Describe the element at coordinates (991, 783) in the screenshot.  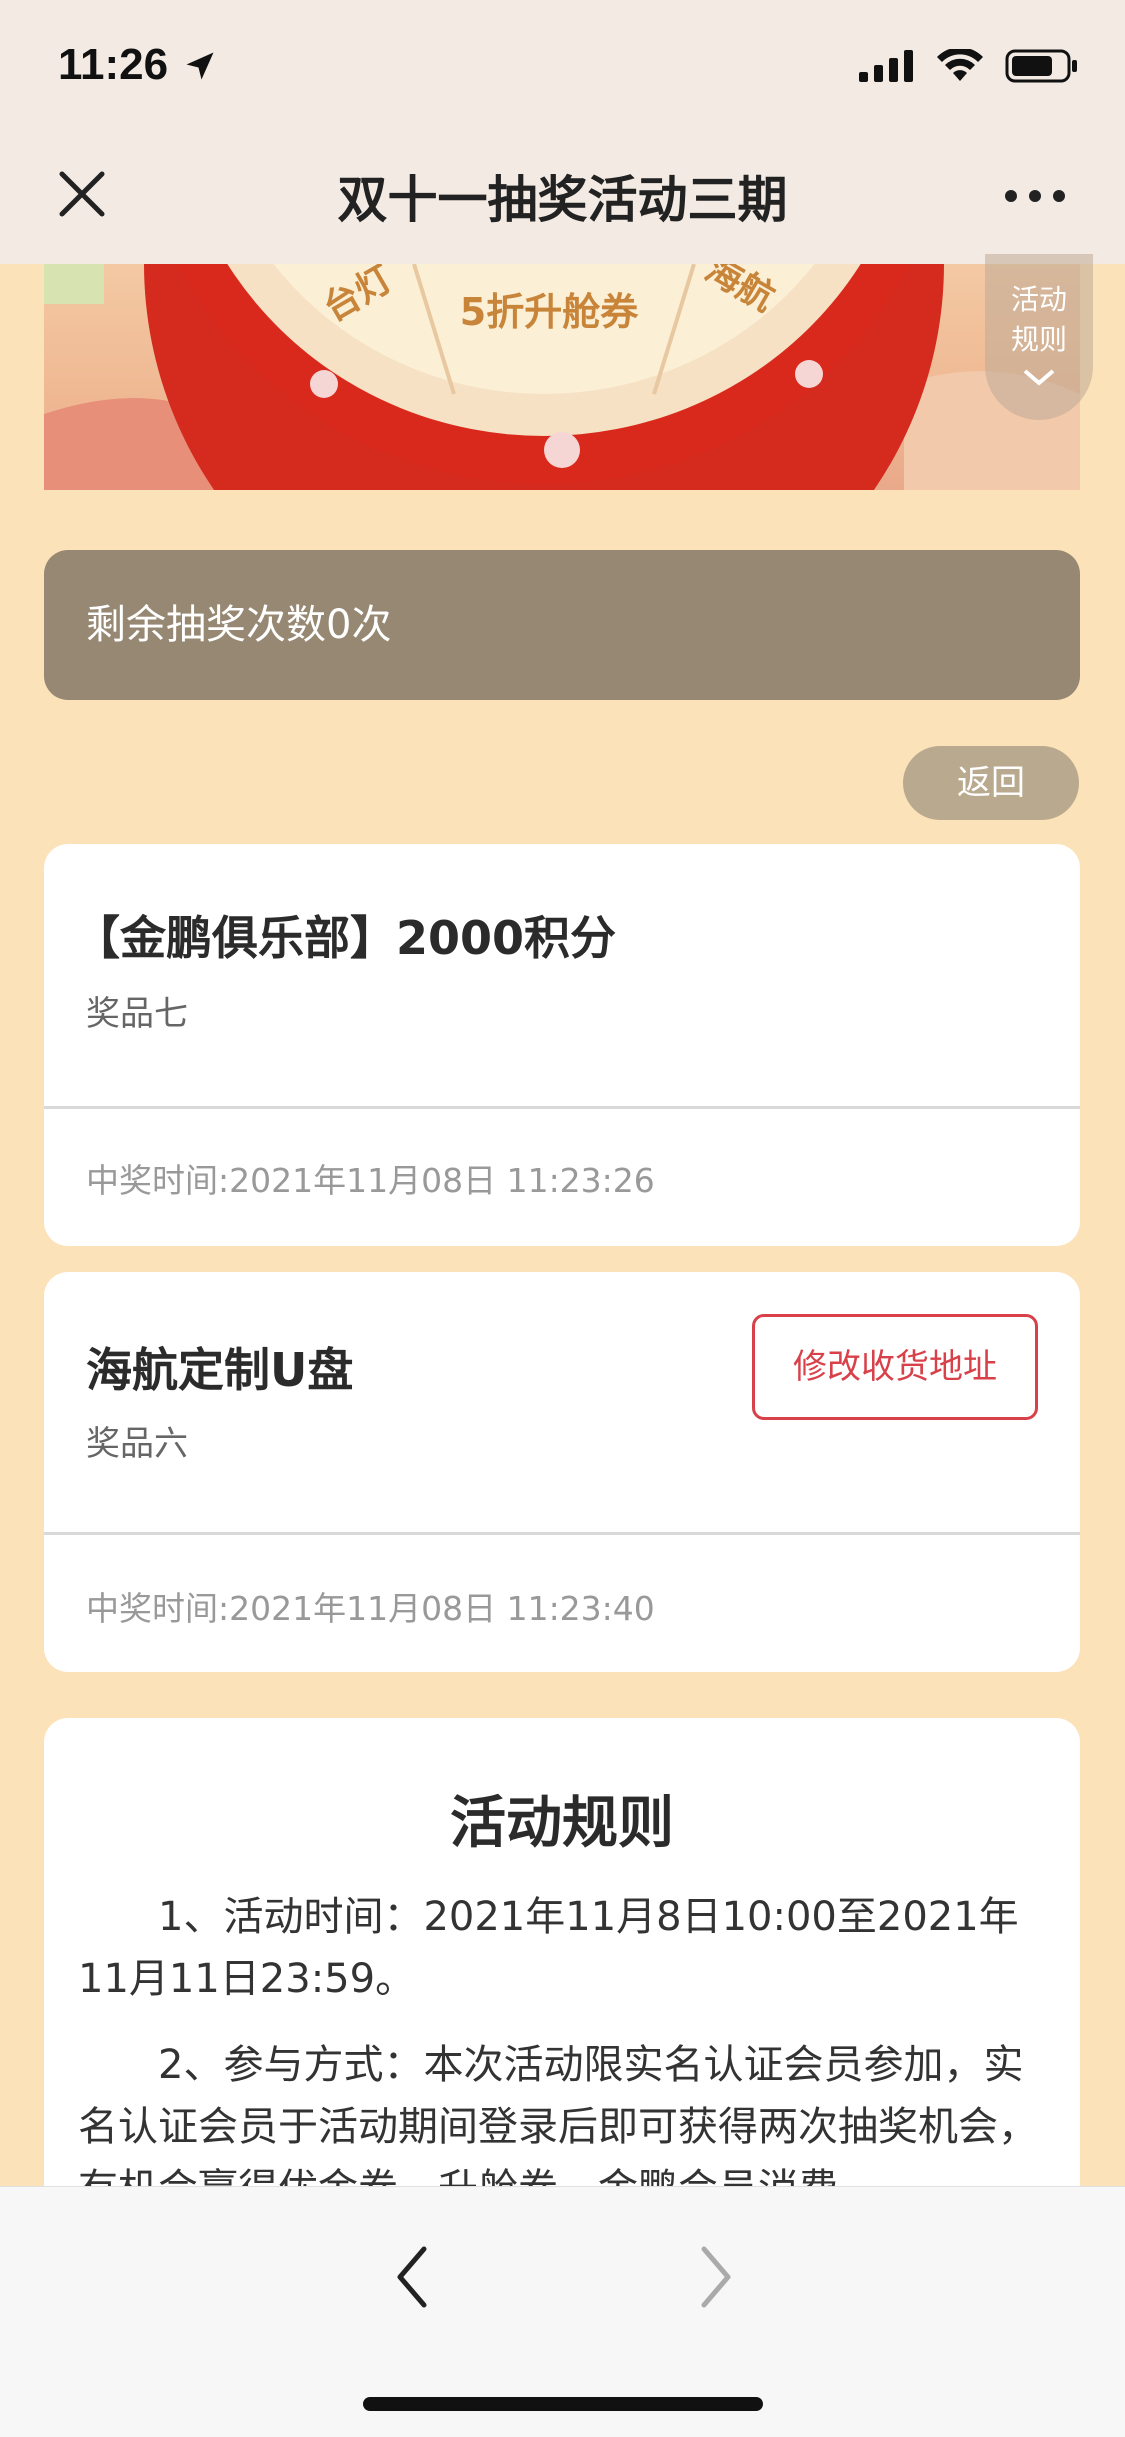
I see `back-button: 返回` at that location.